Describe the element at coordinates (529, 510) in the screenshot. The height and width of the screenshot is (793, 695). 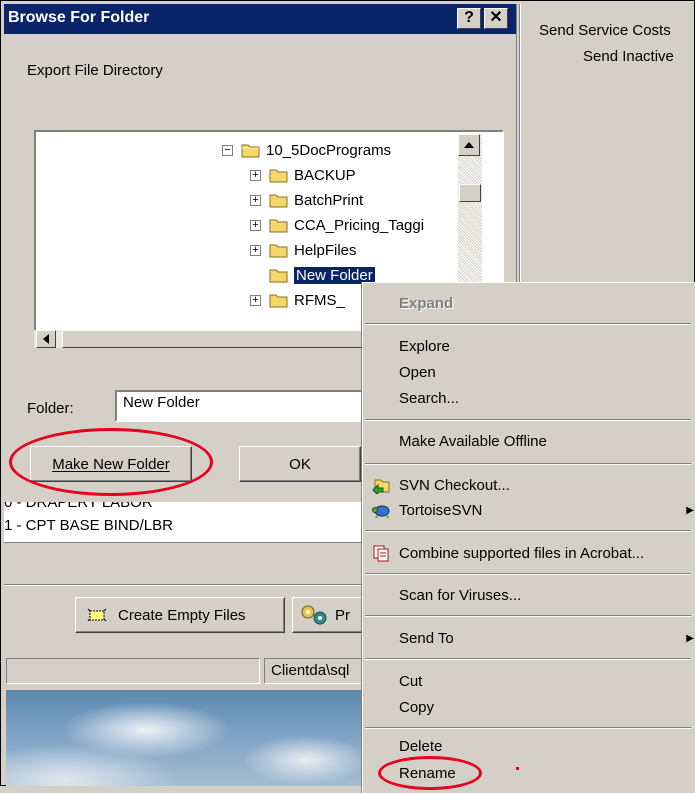
I see `menu-item-tortoisesvn: TortoiseSVN ▶` at that location.